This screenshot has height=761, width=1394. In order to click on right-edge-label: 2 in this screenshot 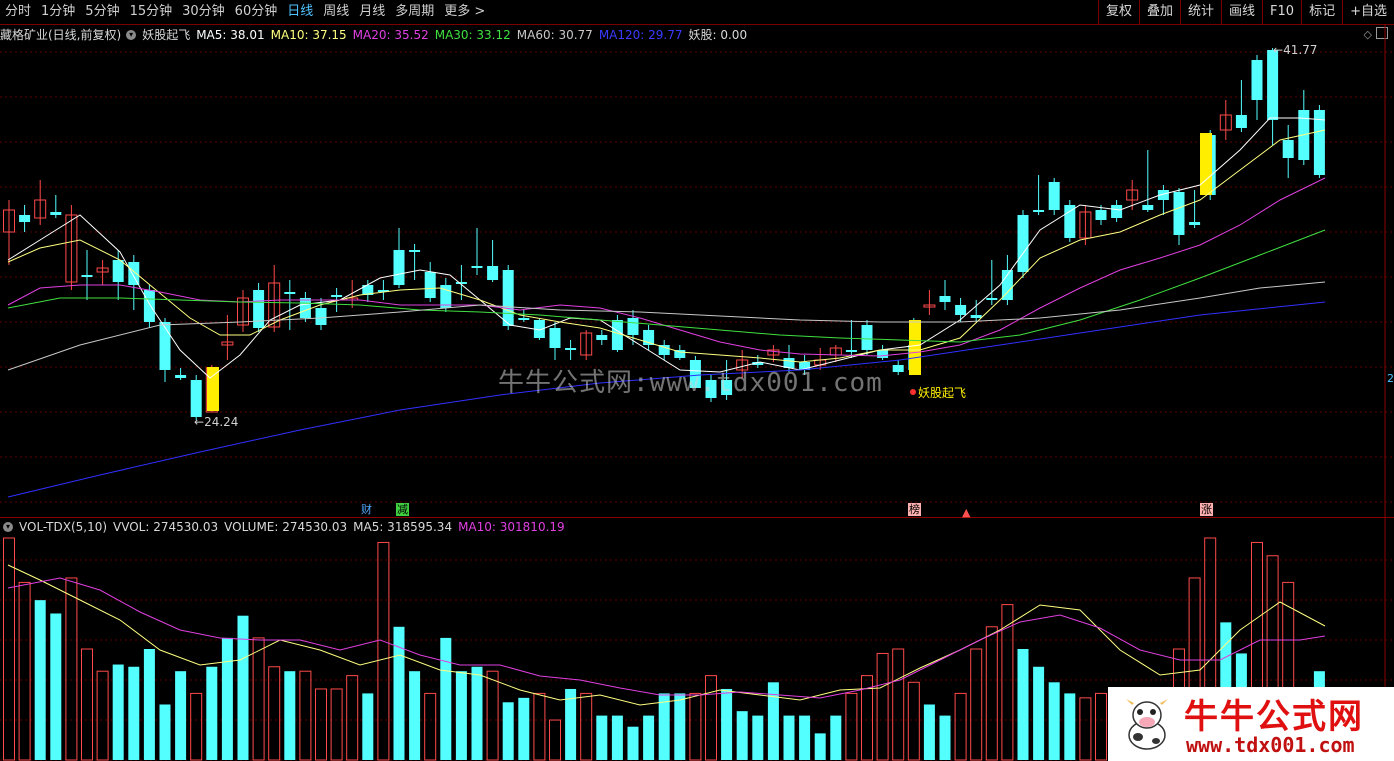, I will do `click(1390, 378)`.